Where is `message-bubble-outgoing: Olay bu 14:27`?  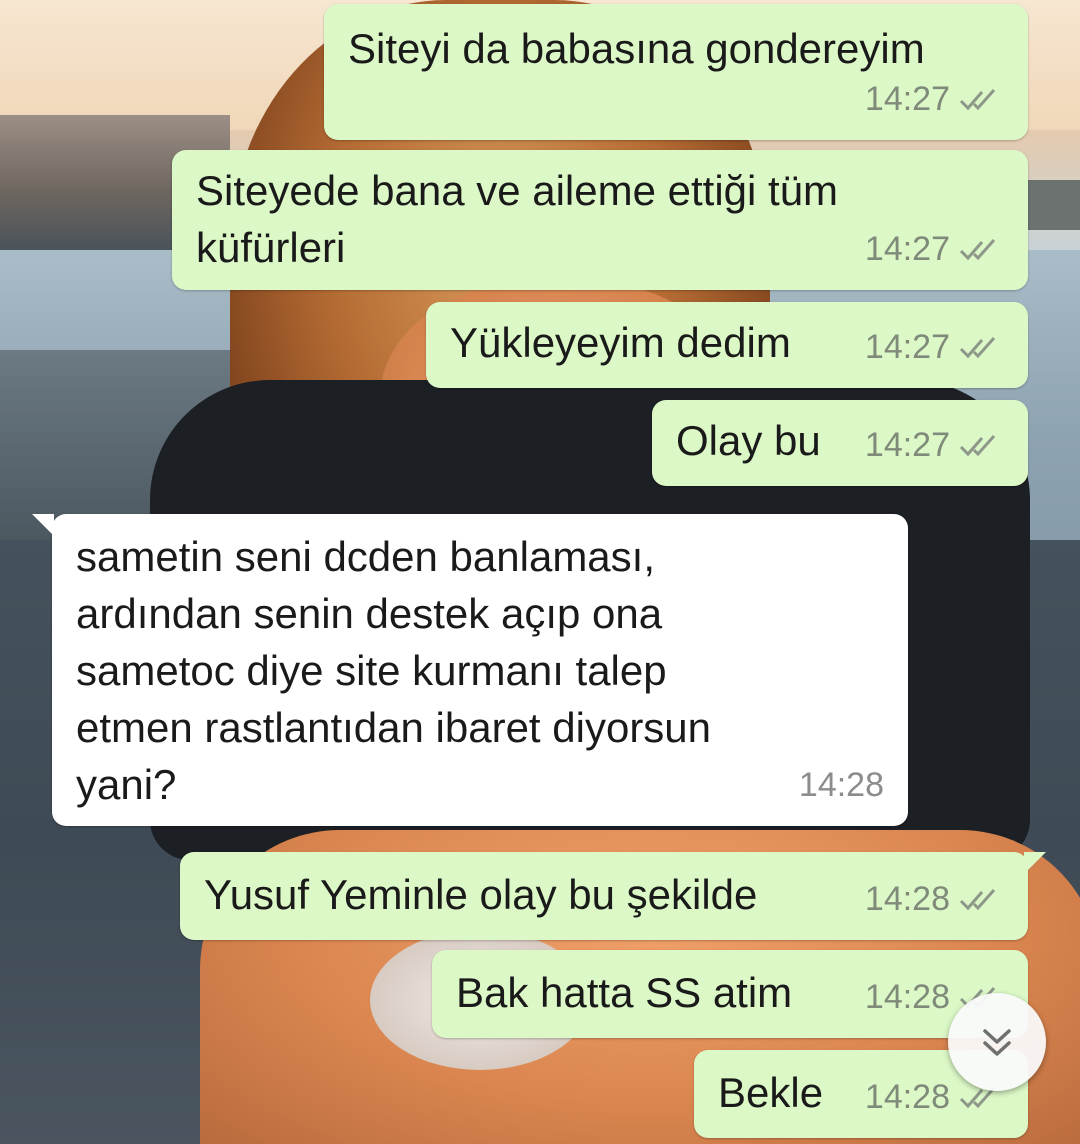 message-bubble-outgoing: Olay bu 14:27 is located at coordinates (840, 443).